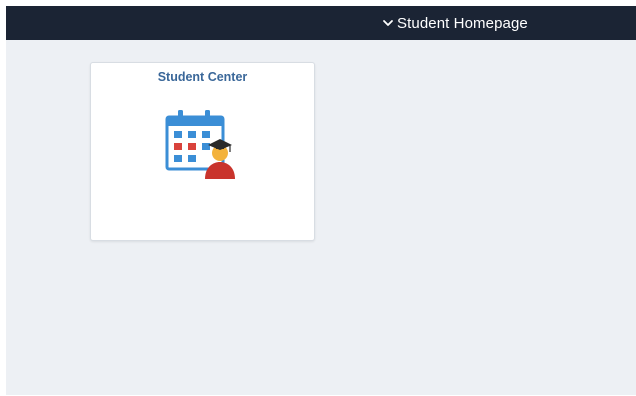  What do you see at coordinates (388, 23) in the screenshot?
I see `chevron-down-icon` at bounding box center [388, 23].